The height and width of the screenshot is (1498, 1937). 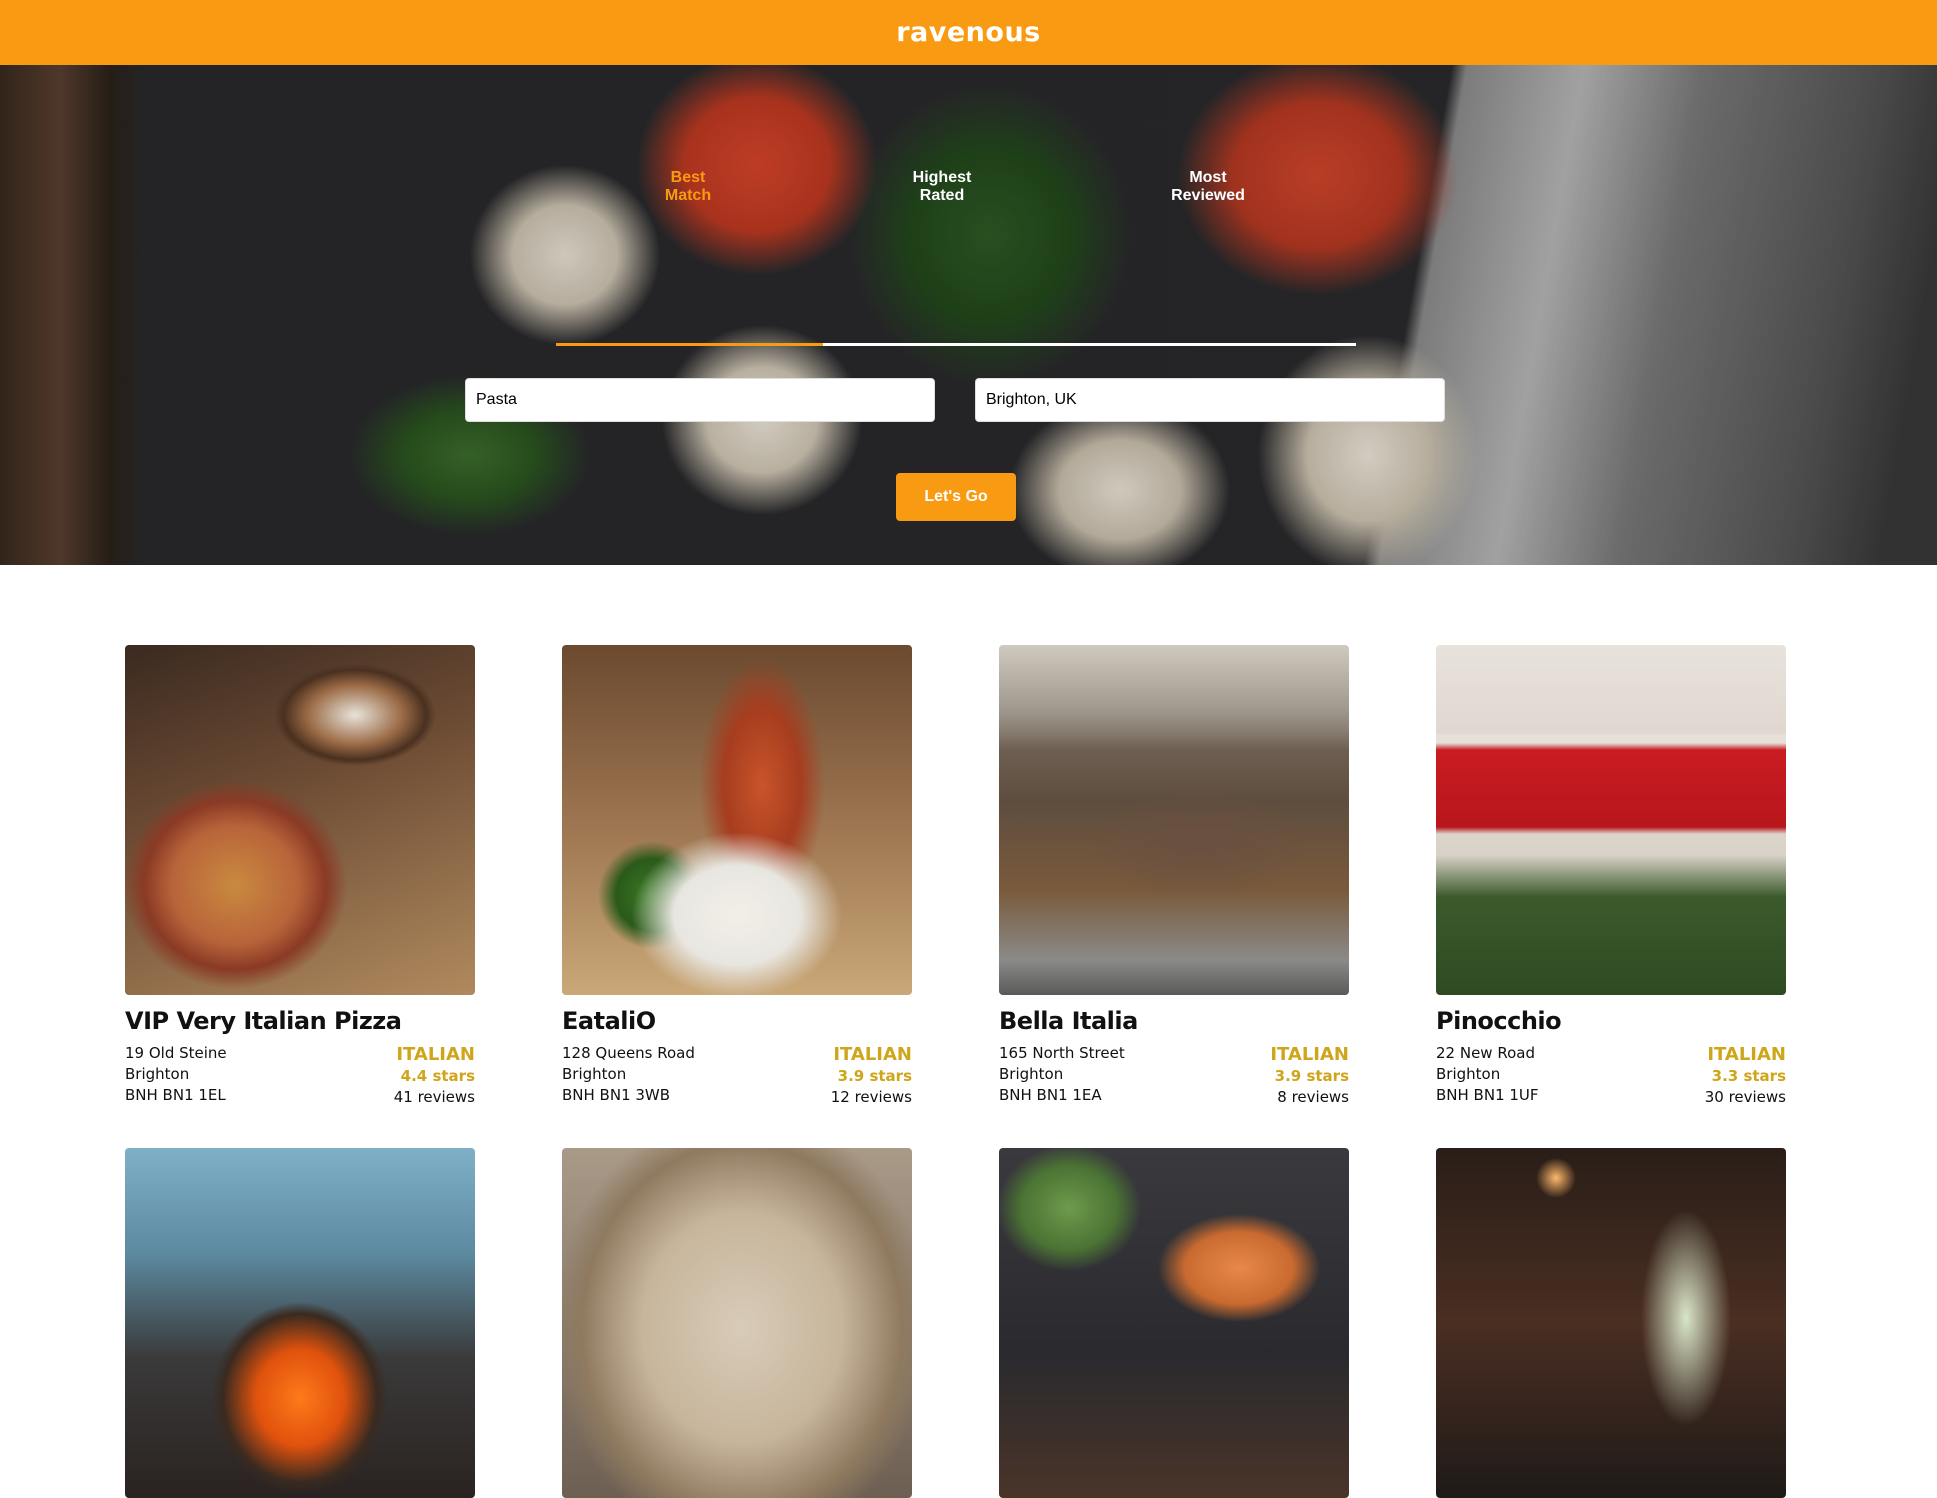 What do you see at coordinates (263, 1021) in the screenshot?
I see `business-name: VIP Very Italian Pizza` at bounding box center [263, 1021].